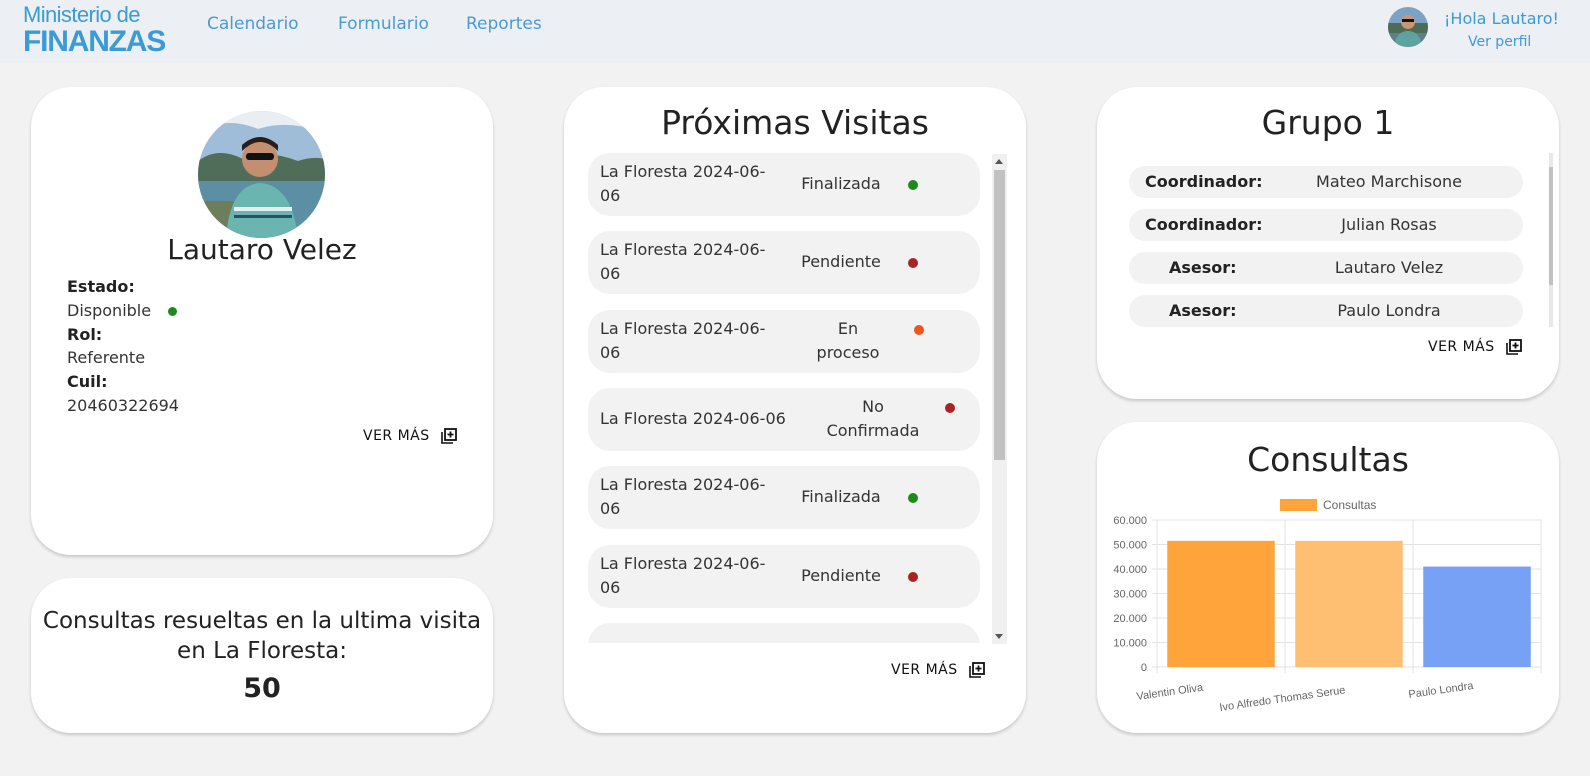 The height and width of the screenshot is (776, 1590). What do you see at coordinates (262, 249) in the screenshot?
I see `profile-name: Lautaro Velez` at bounding box center [262, 249].